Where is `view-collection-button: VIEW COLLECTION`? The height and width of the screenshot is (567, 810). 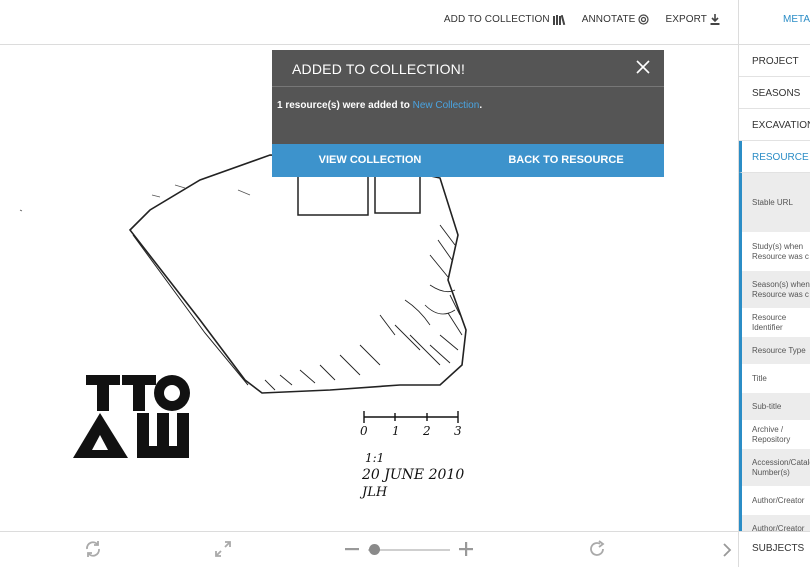 view-collection-button: VIEW COLLECTION is located at coordinates (370, 160).